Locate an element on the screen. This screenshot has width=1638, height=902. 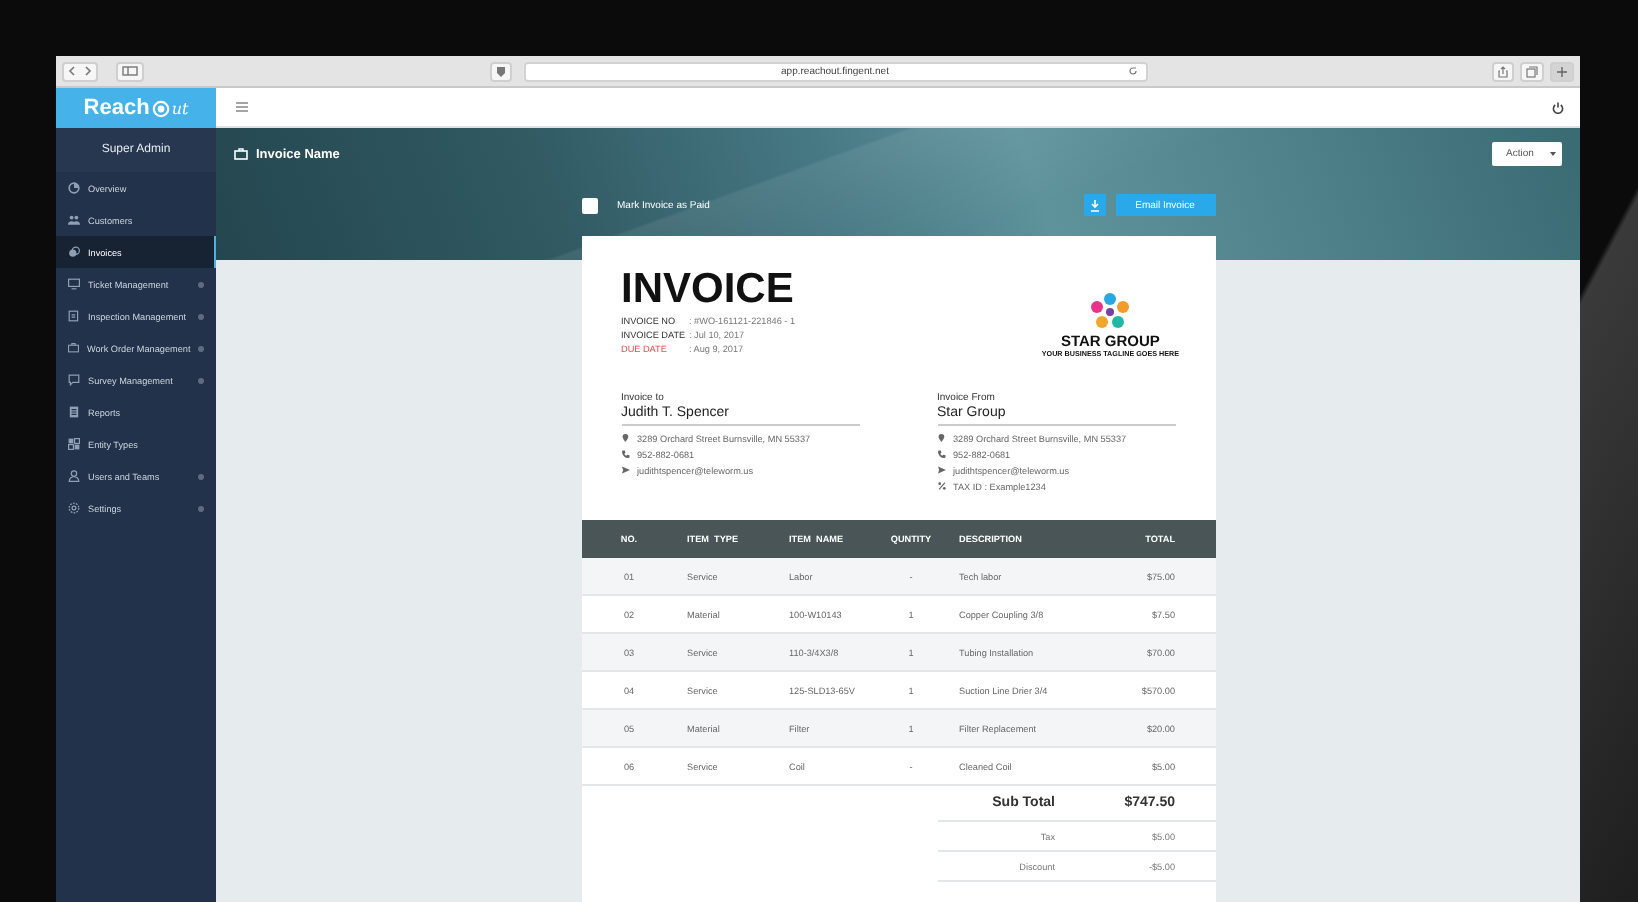
person-icon is located at coordinates (74, 476).